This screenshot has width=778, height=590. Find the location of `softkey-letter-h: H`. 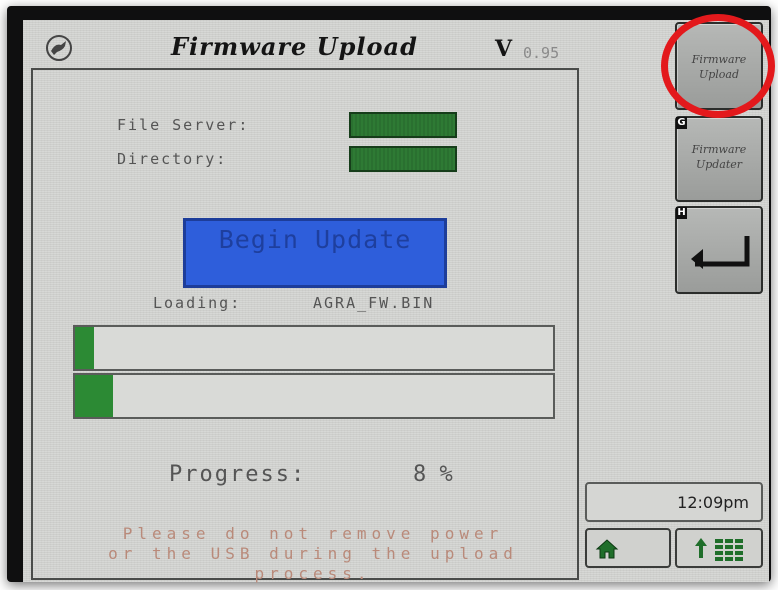

softkey-letter-h: H is located at coordinates (681, 213).